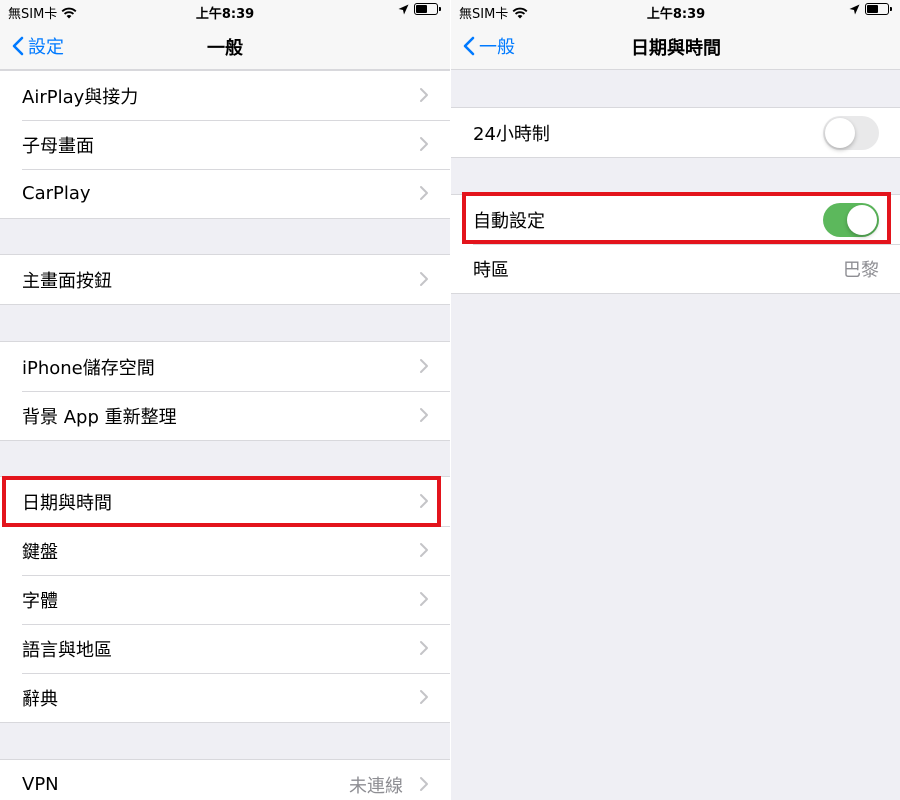 The height and width of the screenshot is (800, 900). I want to click on row-label: 辭典, so click(40, 699).